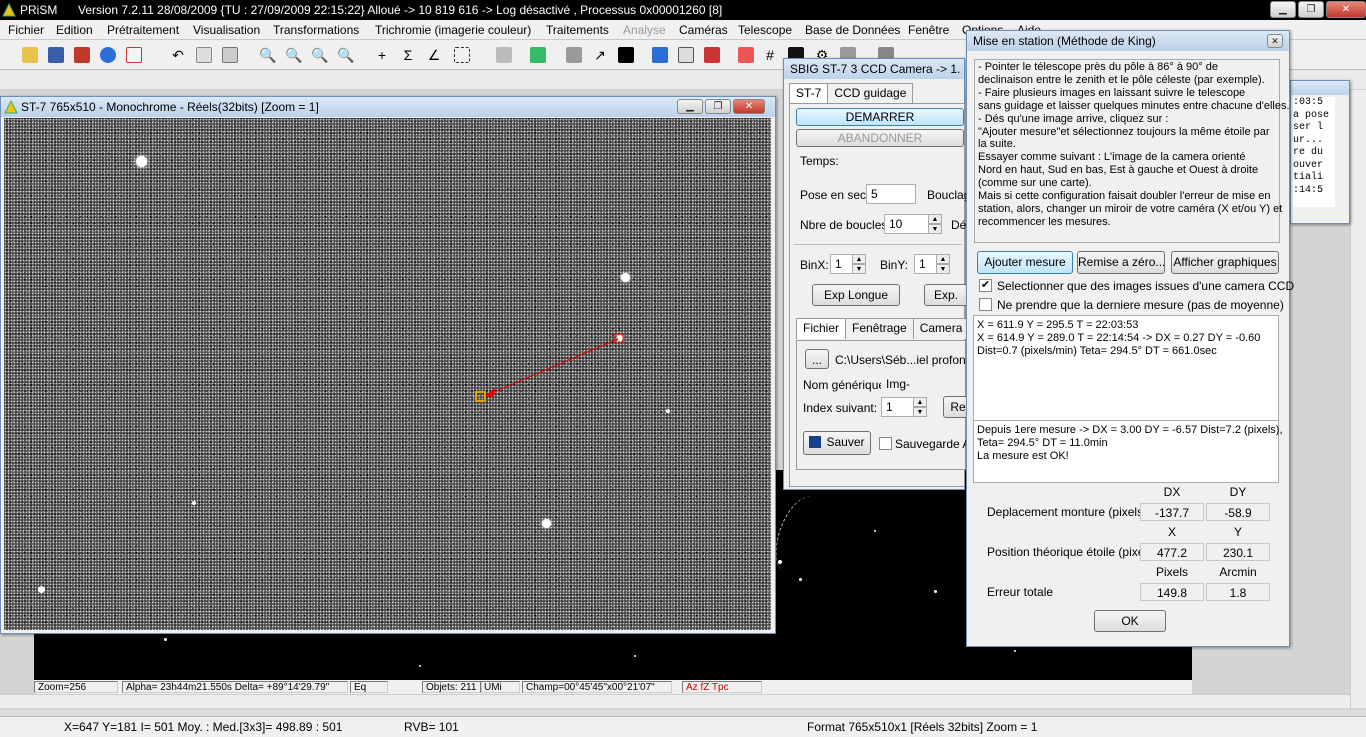 This screenshot has height=737, width=1366. What do you see at coordinates (814, 265) in the screenshot?
I see `binx-label: BinX:` at bounding box center [814, 265].